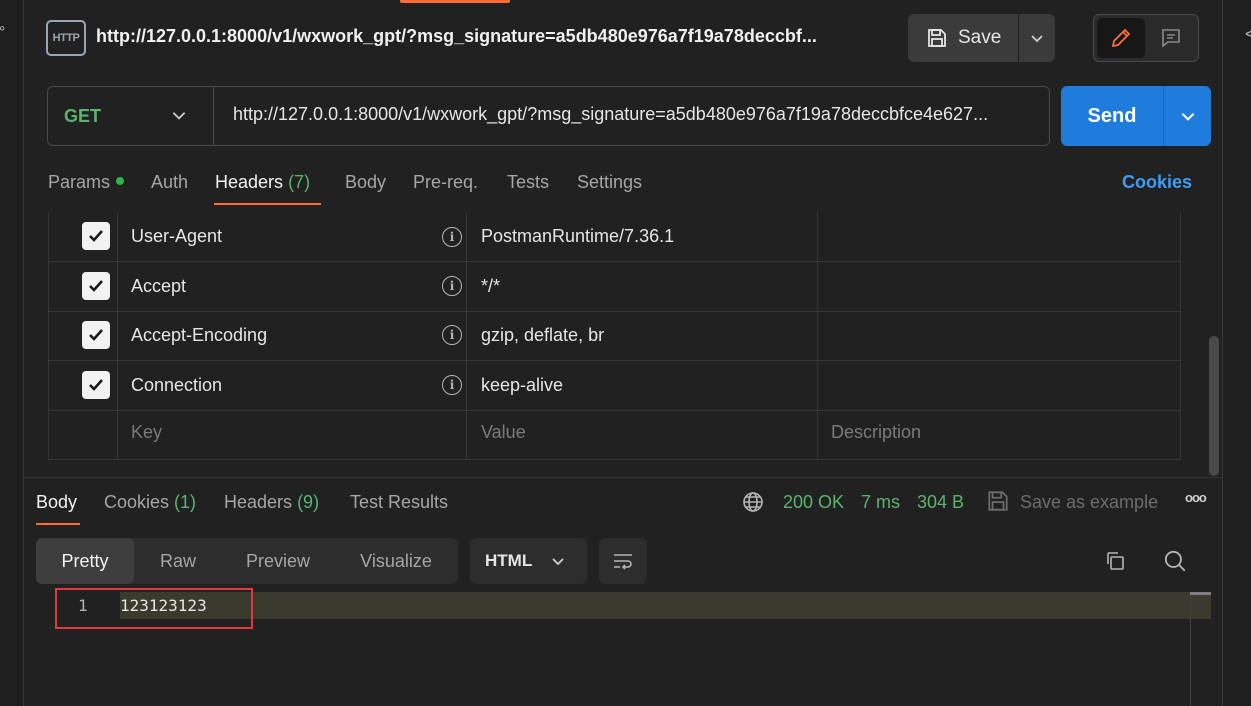  I want to click on language-select: HTML, so click(528, 561).